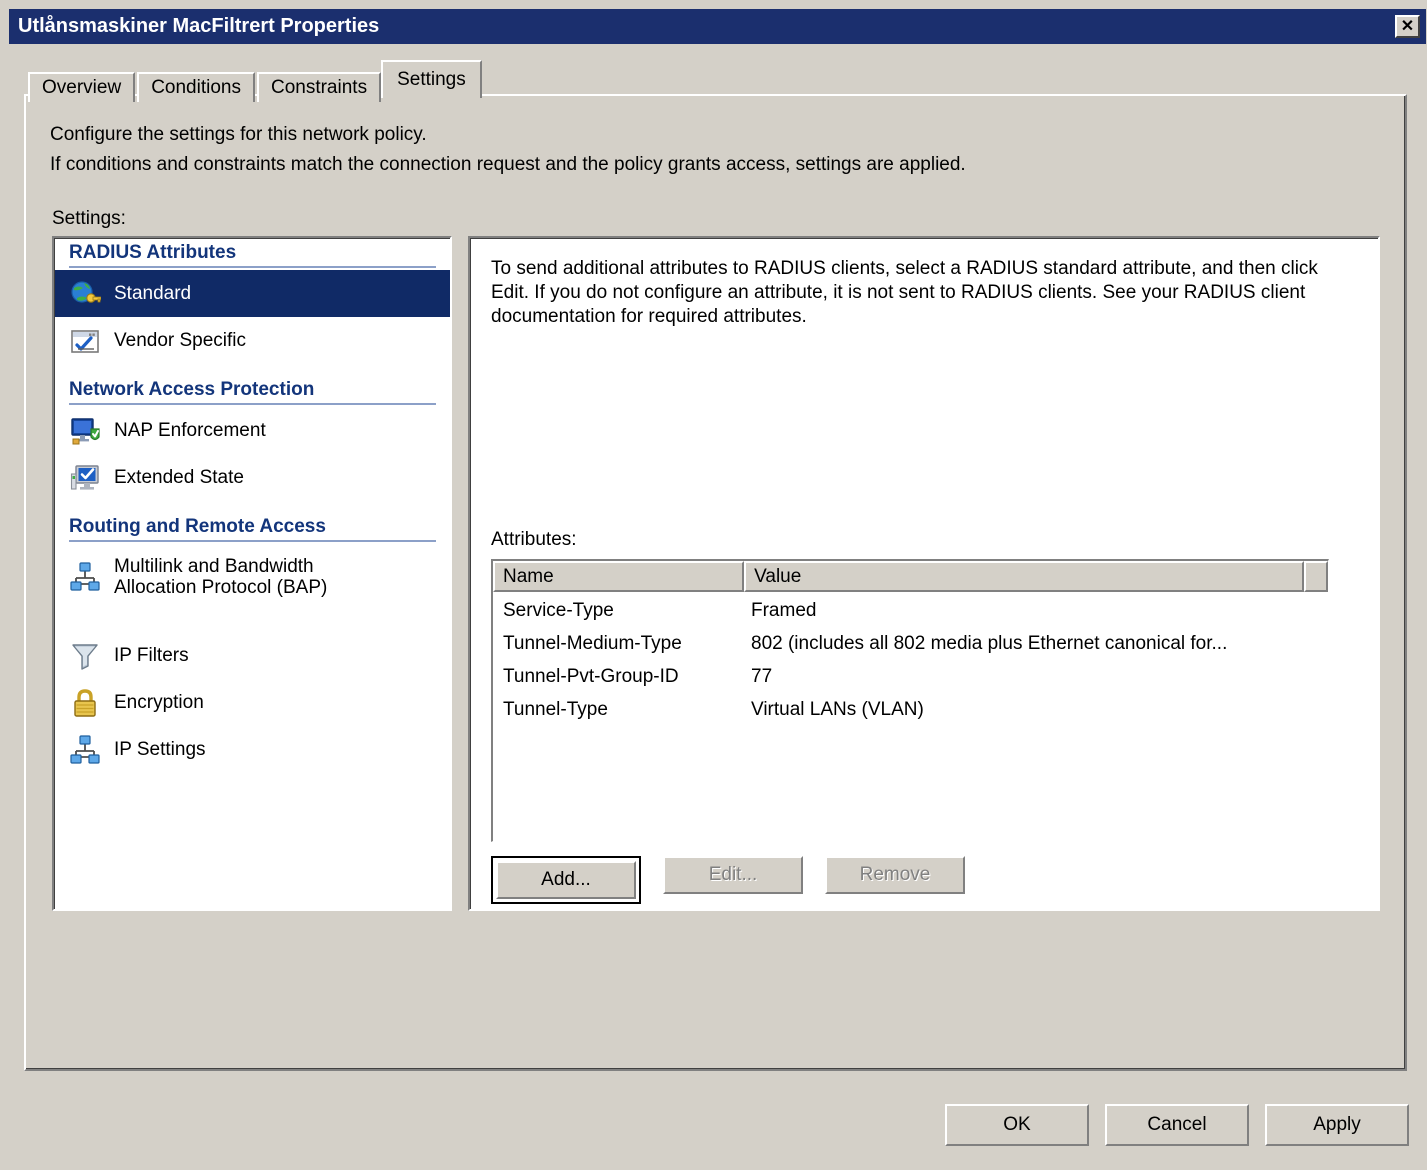 The image size is (1427, 1170). Describe the element at coordinates (534, 539) in the screenshot. I see `attributes-label: Attributes:` at that location.